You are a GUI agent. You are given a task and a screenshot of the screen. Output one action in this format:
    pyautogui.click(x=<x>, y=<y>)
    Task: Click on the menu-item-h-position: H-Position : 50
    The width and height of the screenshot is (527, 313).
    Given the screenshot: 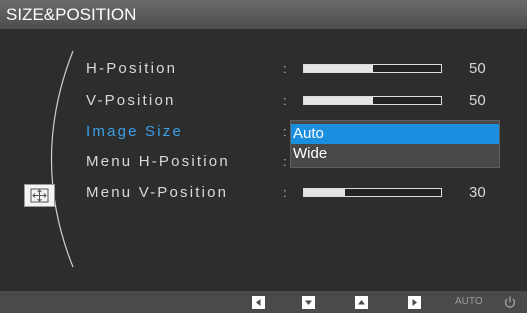 What is the action you would take?
    pyautogui.click(x=263, y=69)
    